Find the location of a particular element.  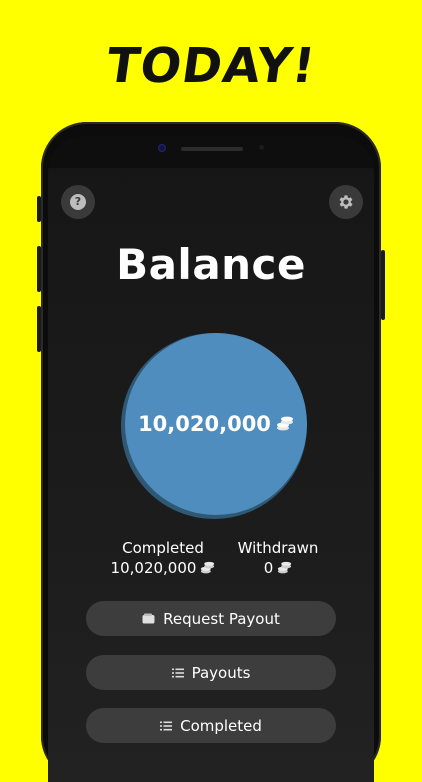

settings-button is located at coordinates (346, 202).